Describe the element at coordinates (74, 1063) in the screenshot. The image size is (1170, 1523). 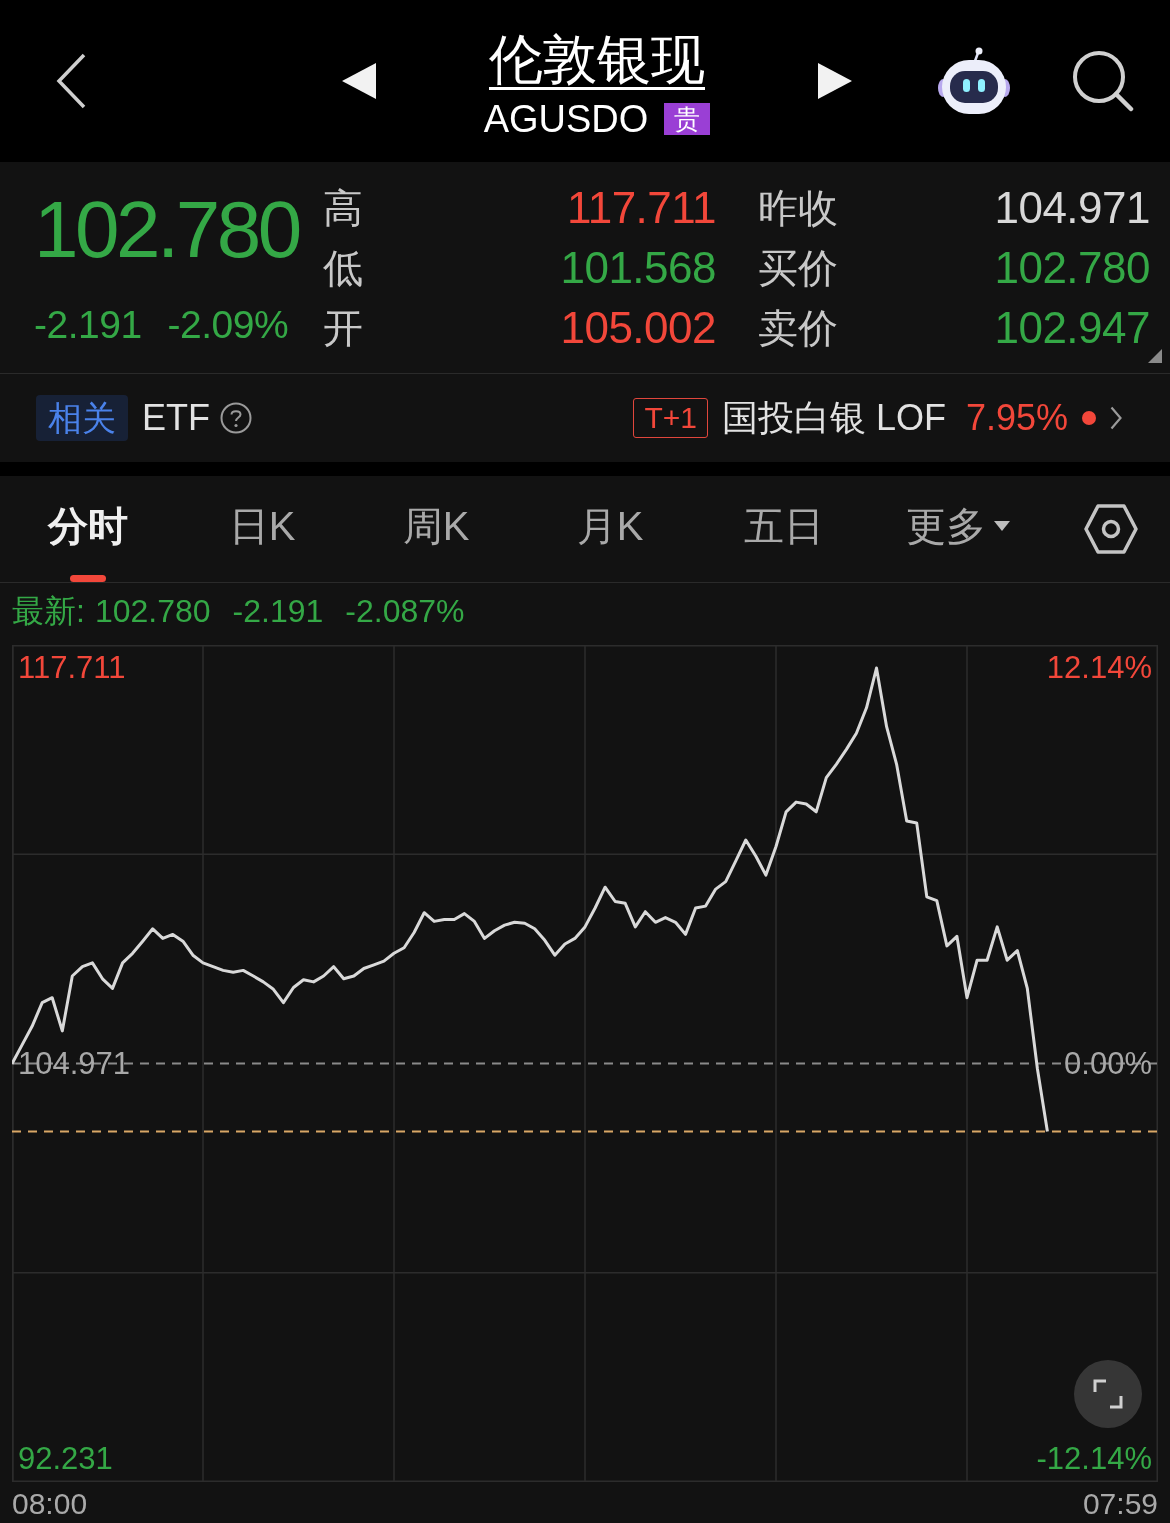
I see `price-axis-label: 104.971` at that location.